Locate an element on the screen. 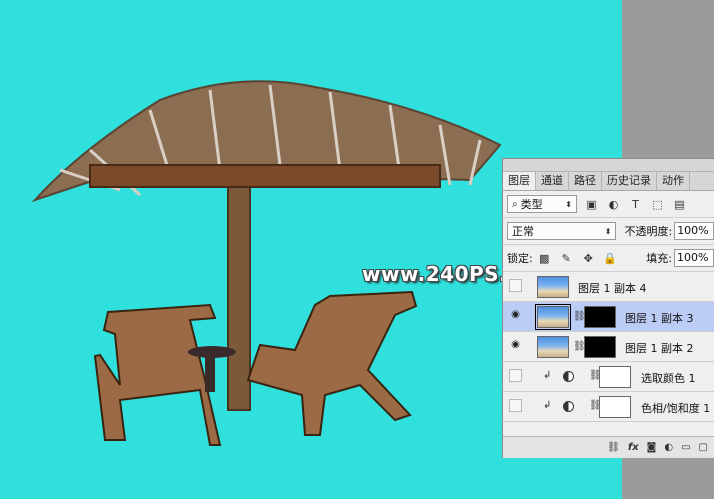  tab-channels: 通道 is located at coordinates (552, 181).